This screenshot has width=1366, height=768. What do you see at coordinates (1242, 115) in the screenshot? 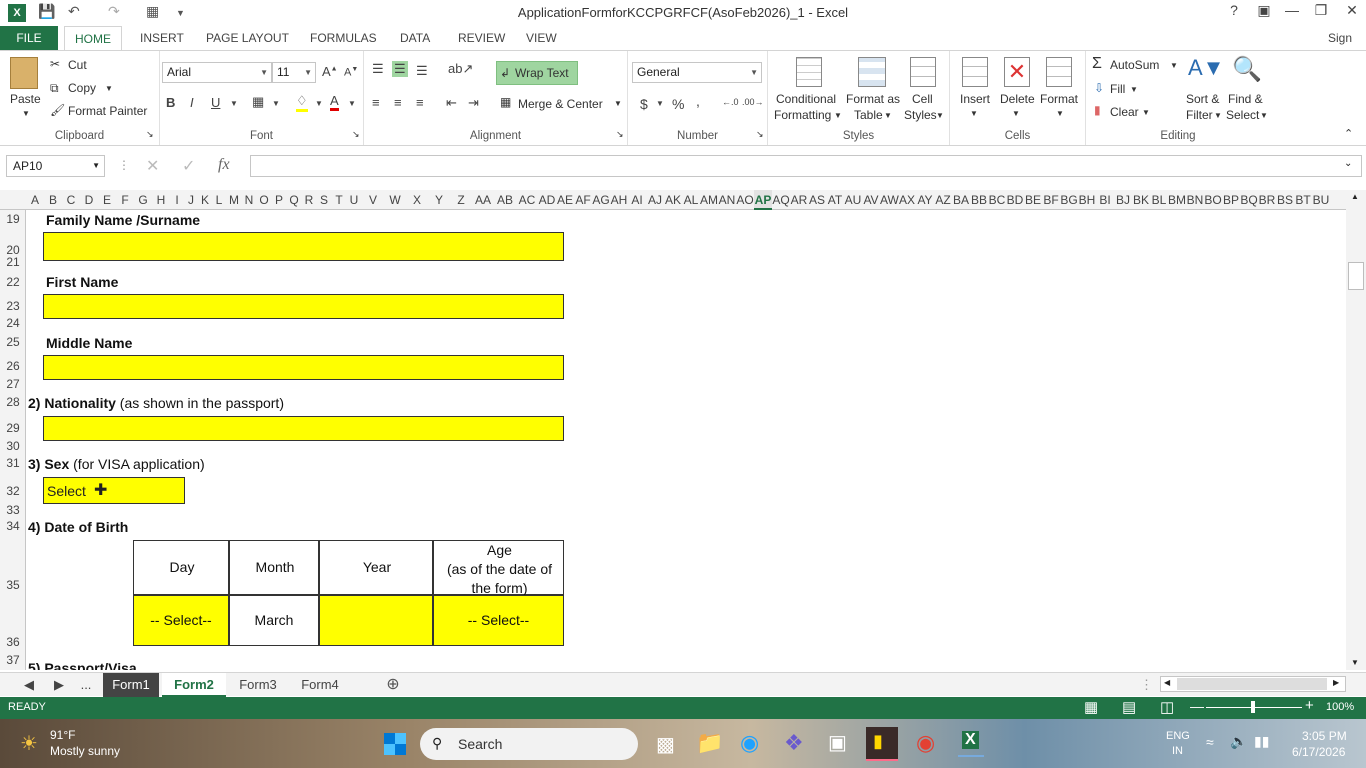
I see `find-select-sub: Select` at bounding box center [1242, 115].